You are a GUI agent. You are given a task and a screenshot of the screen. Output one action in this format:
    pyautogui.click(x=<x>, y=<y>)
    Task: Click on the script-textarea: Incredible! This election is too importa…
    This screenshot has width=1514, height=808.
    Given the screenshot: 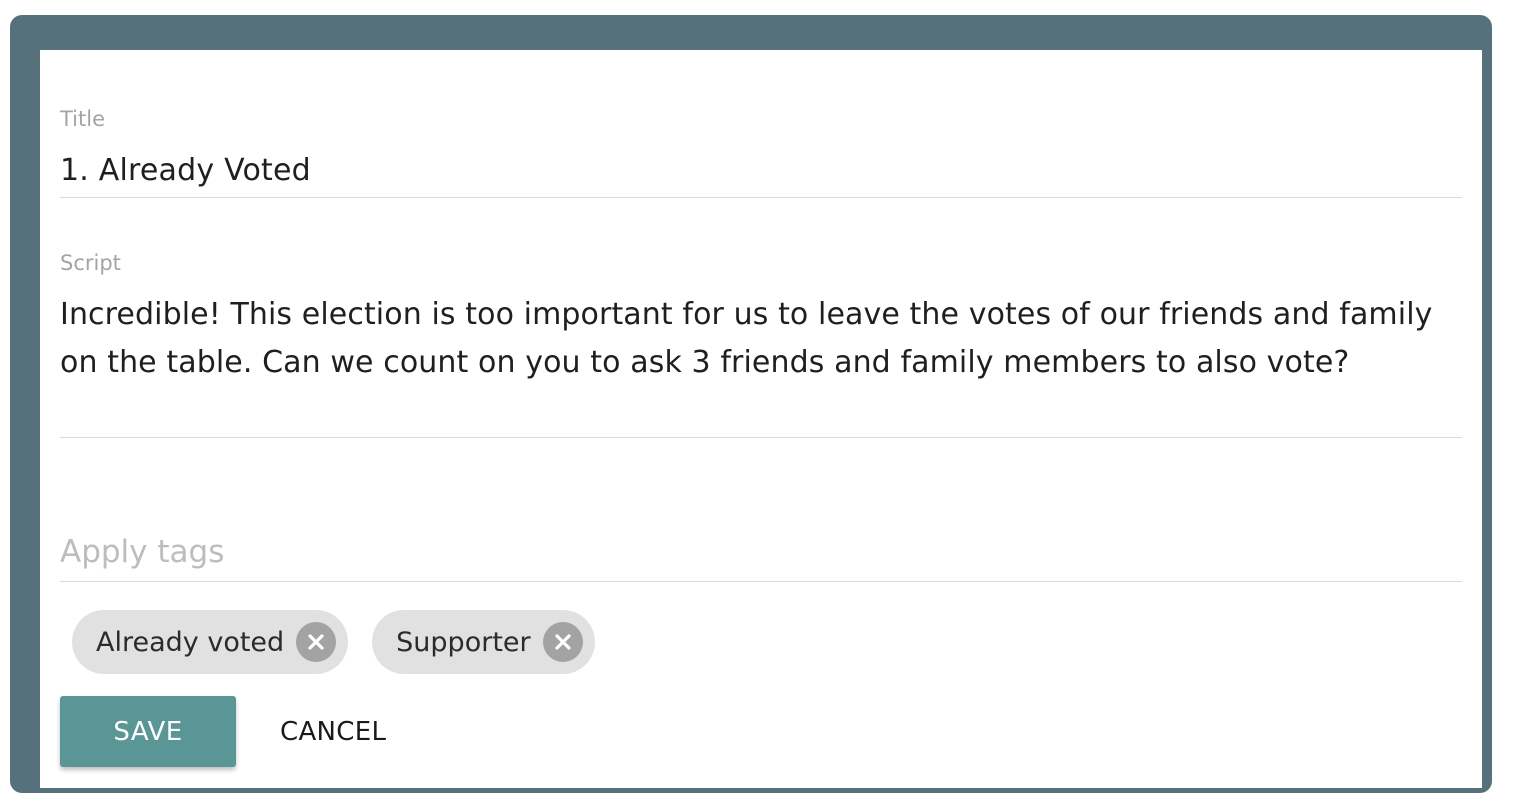 What is the action you would take?
    pyautogui.click(x=760, y=339)
    